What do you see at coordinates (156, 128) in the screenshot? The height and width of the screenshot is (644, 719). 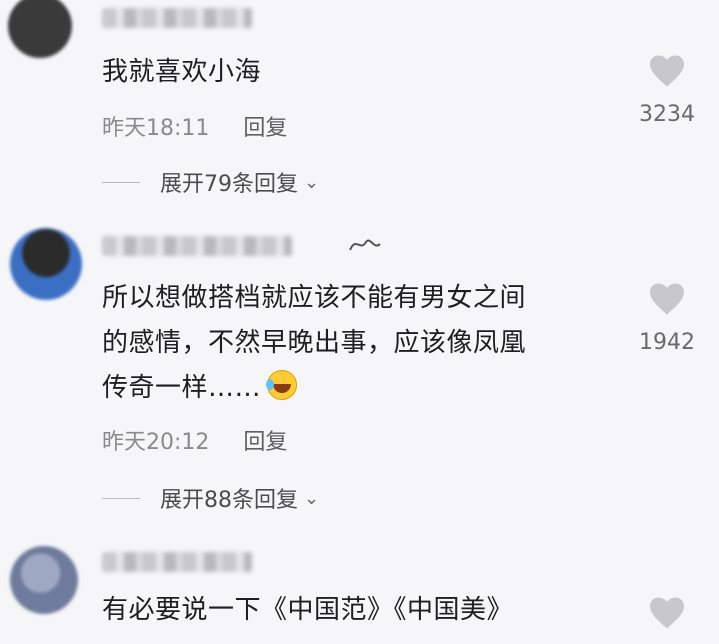 I see `timestamp: 昨天18:11` at bounding box center [156, 128].